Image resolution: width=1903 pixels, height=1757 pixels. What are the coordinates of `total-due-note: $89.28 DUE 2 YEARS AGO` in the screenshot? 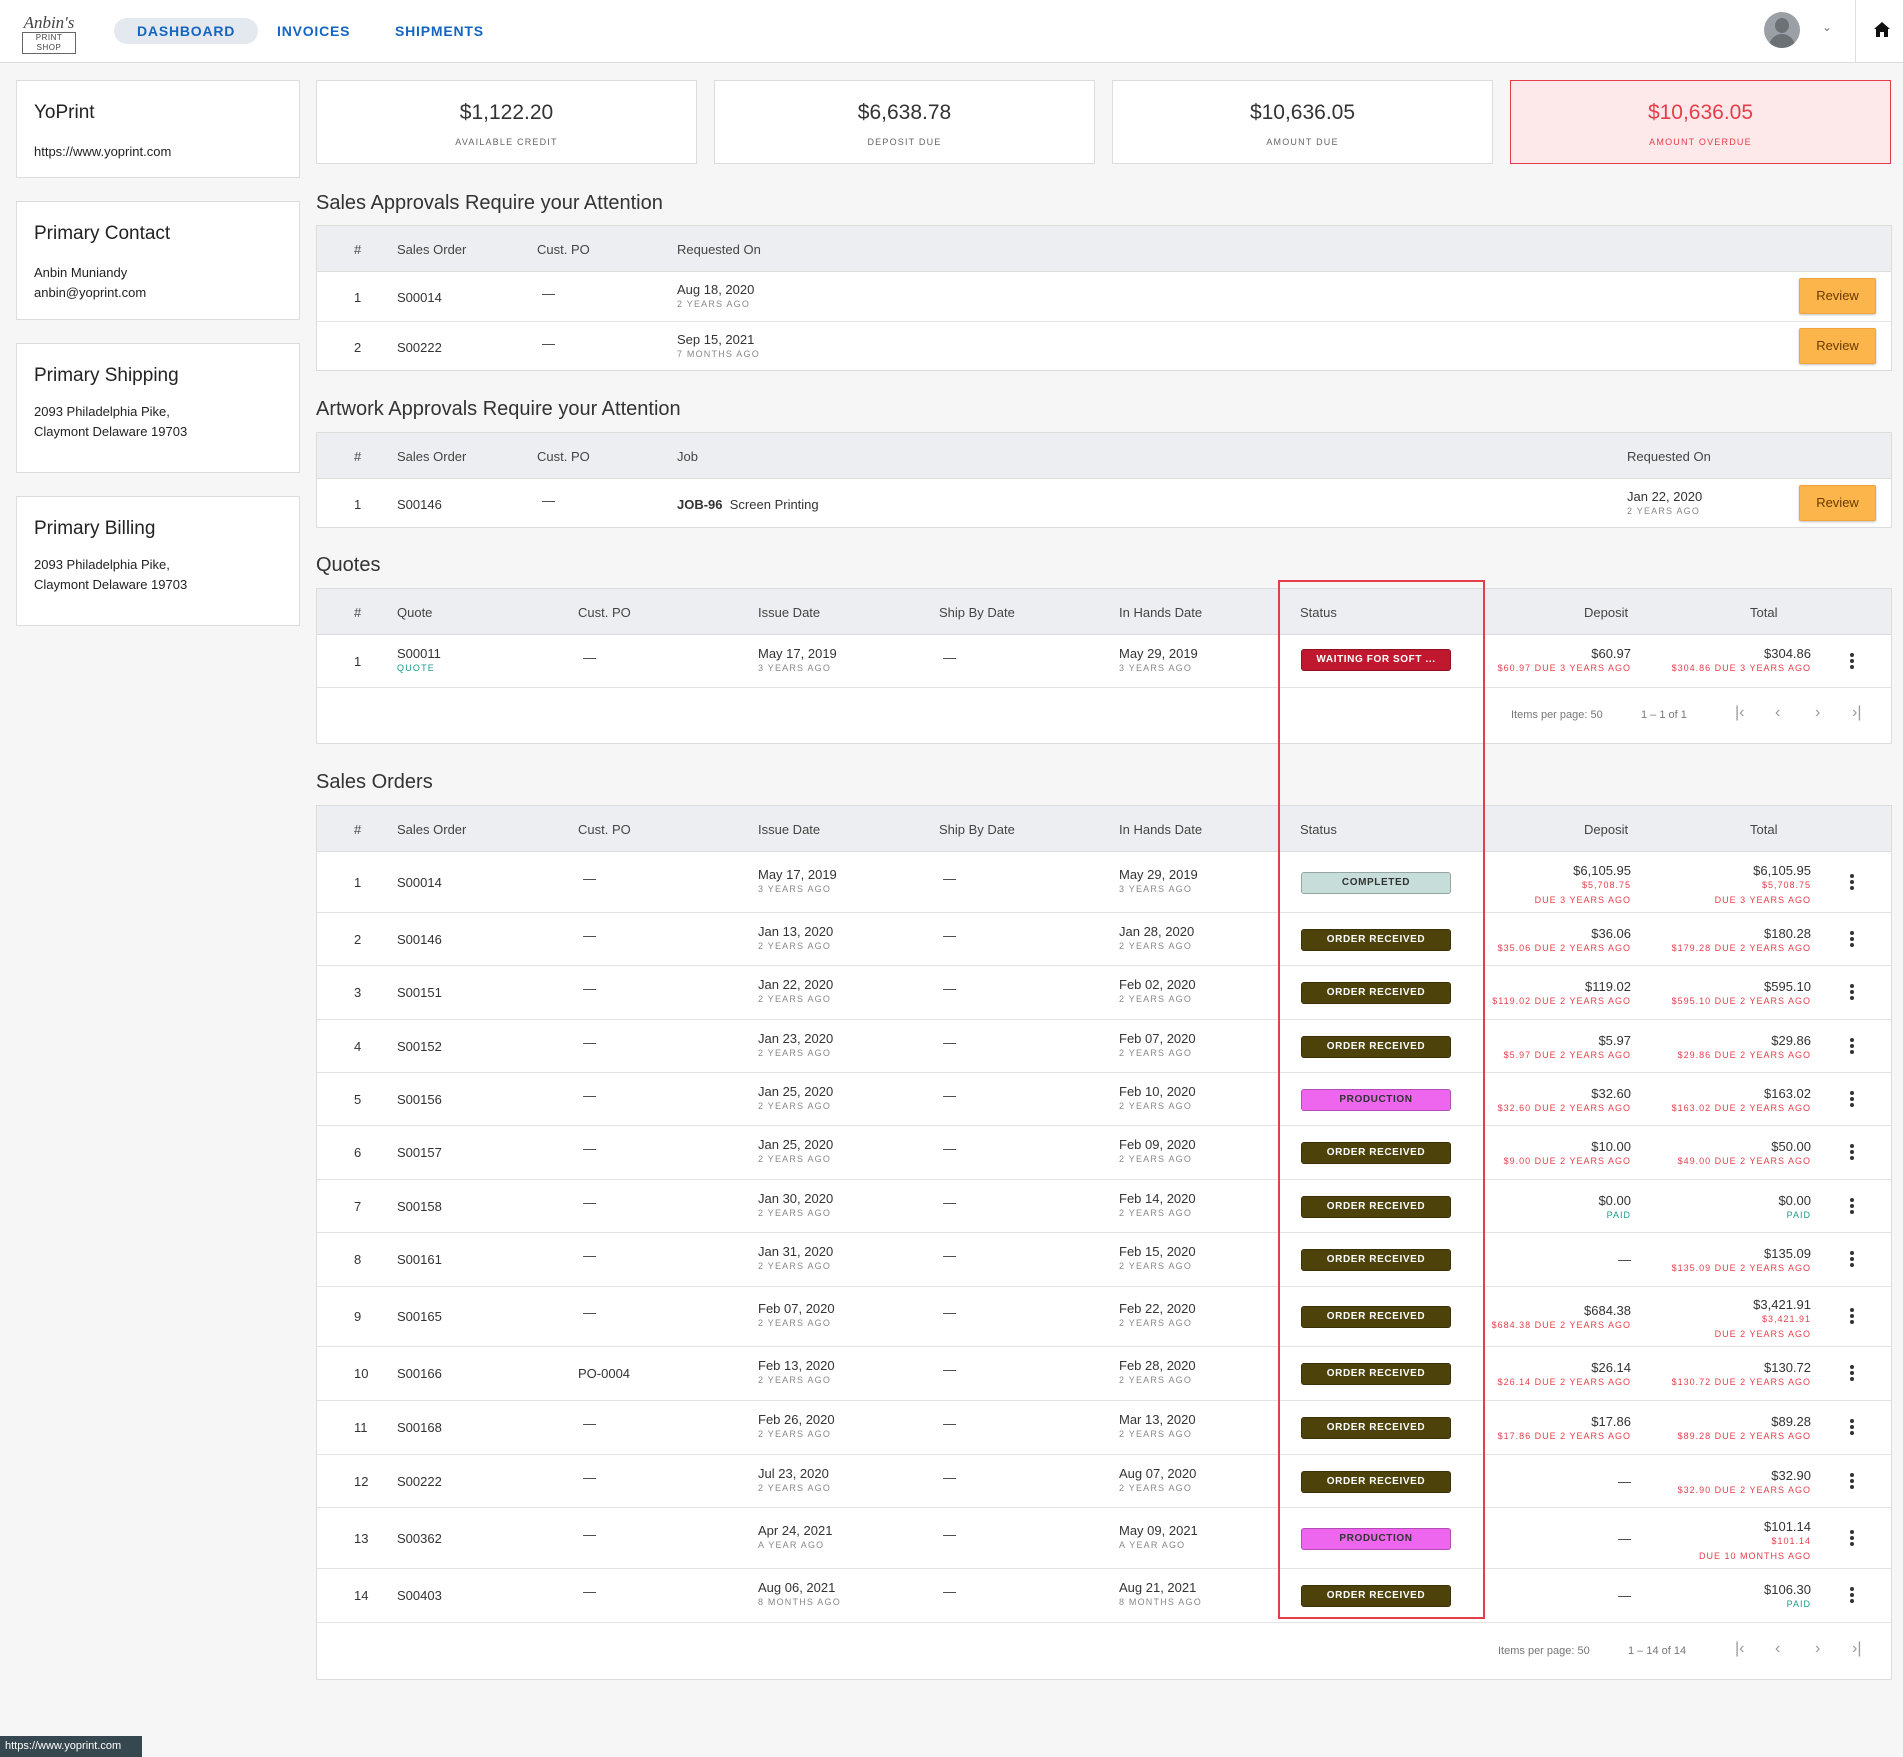 It's located at (1744, 1436).